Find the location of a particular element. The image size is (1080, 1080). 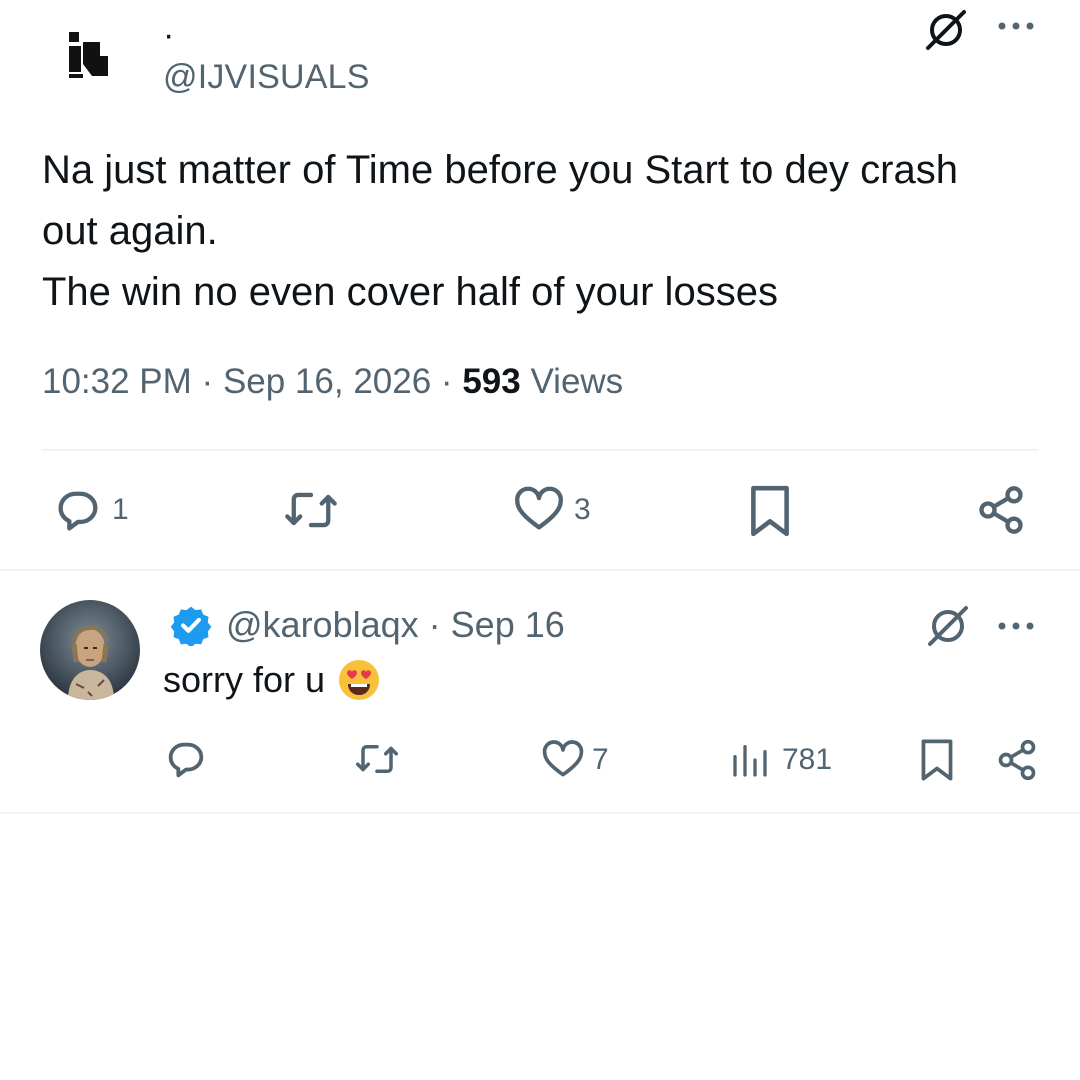

reply-reply-button is located at coordinates (186, 759).